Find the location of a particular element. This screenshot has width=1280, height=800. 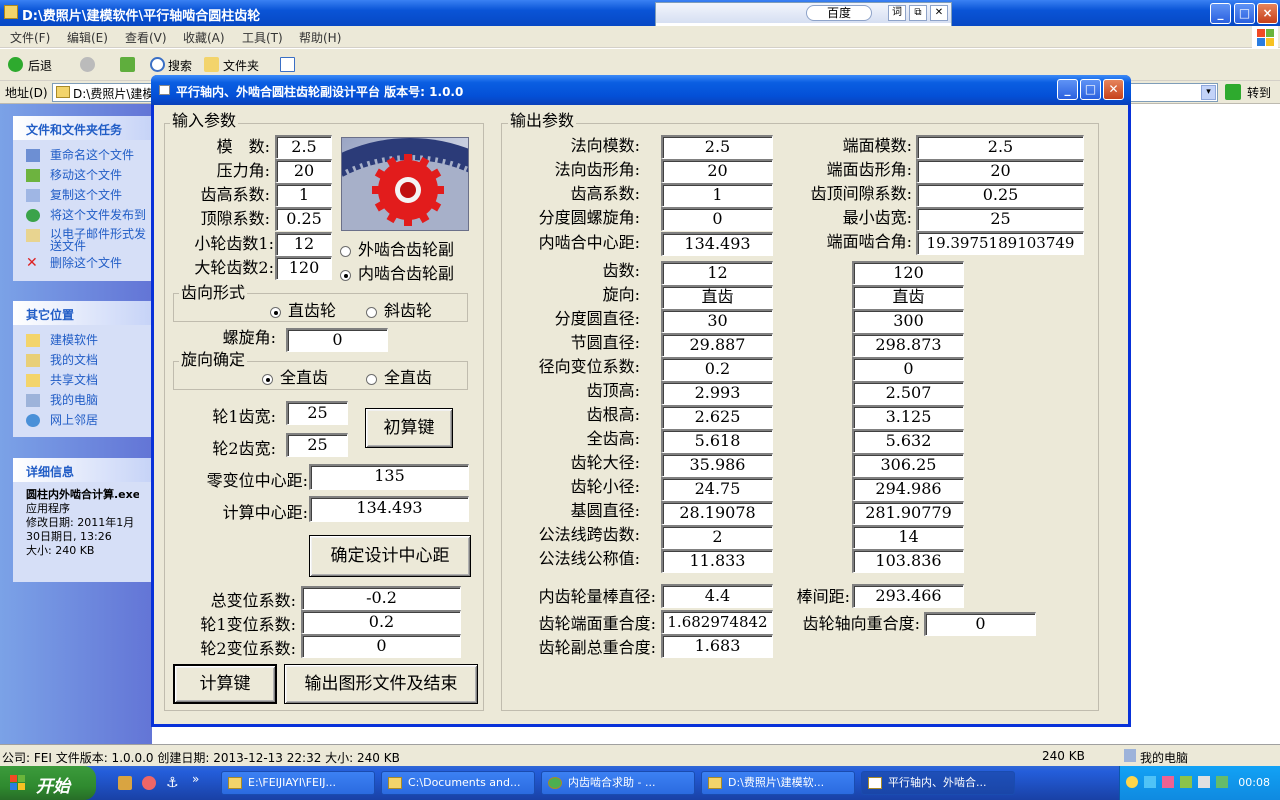

transverse-mesh-angle-value: 19.3975189103749 is located at coordinates (1000, 243).